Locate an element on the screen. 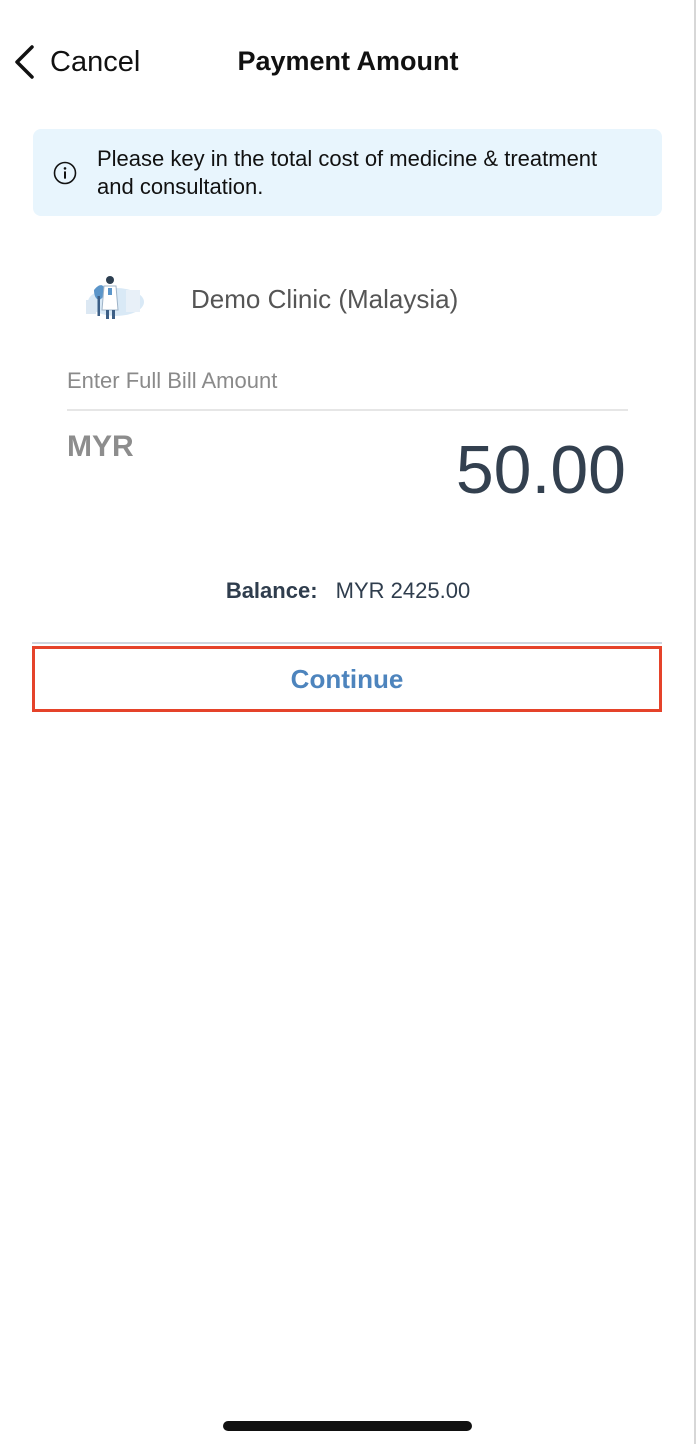 This screenshot has width=696, height=1444. clinic-row: Demo Clinic (Malaysia) is located at coordinates (360, 299).